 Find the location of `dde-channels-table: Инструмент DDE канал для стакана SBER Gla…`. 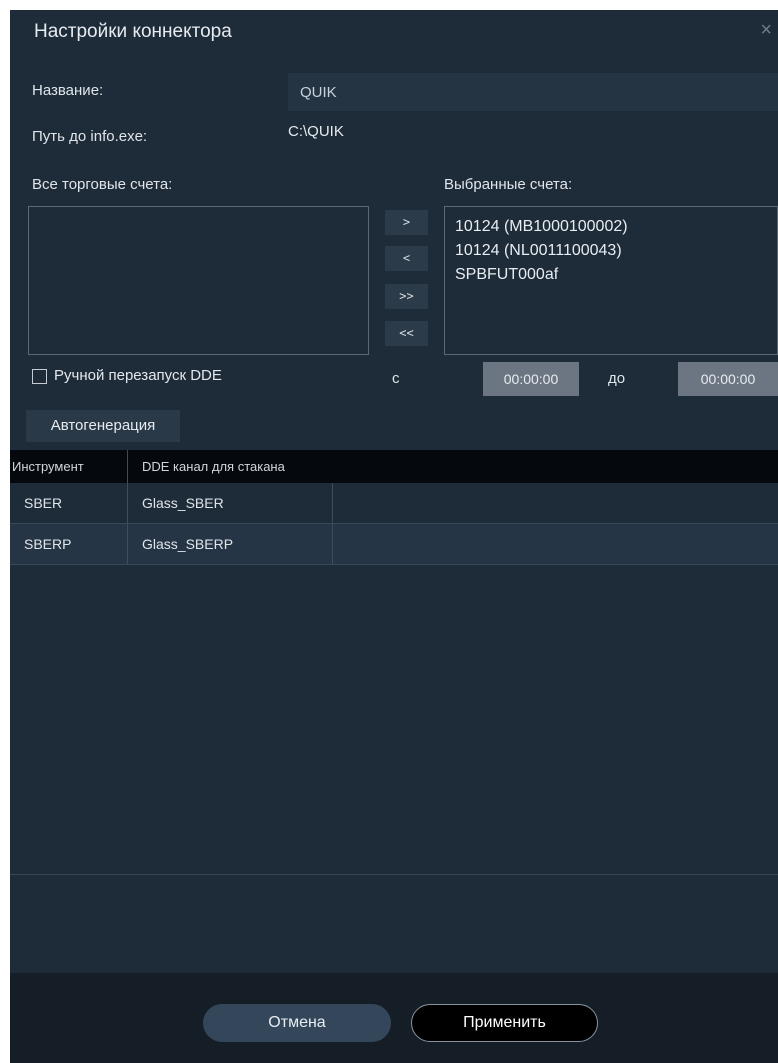

dde-channels-table: Инструмент DDE канал для стакана SBER Gla… is located at coordinates (394, 507).